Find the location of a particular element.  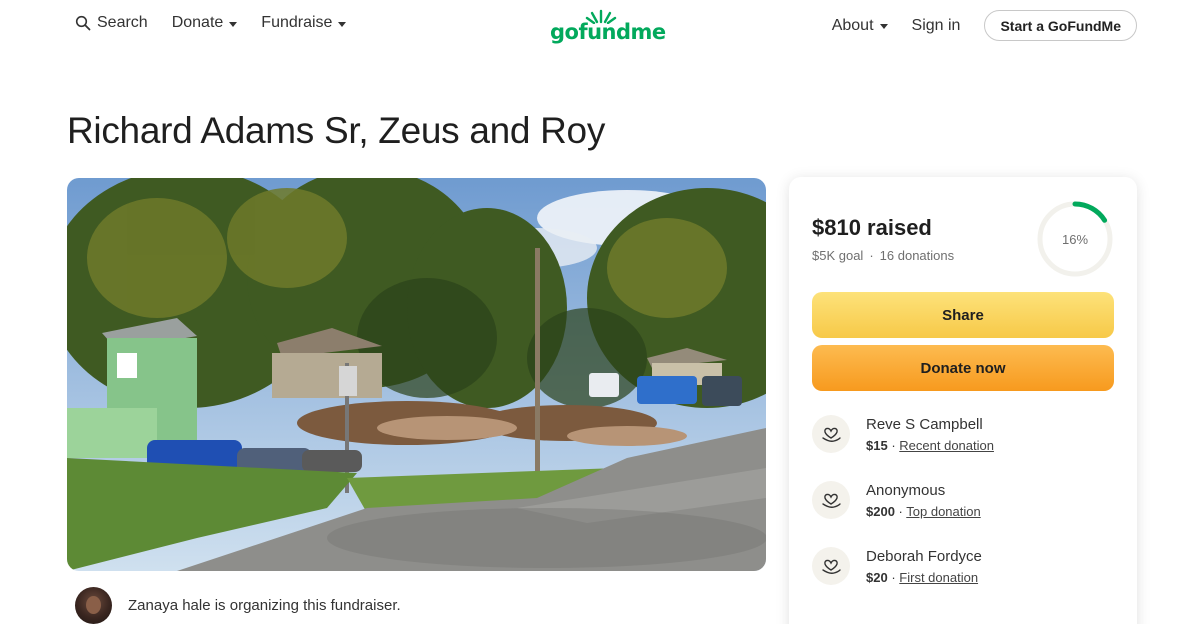

nav-right: About Sign in Start a GoFundMe is located at coordinates (984, 25).